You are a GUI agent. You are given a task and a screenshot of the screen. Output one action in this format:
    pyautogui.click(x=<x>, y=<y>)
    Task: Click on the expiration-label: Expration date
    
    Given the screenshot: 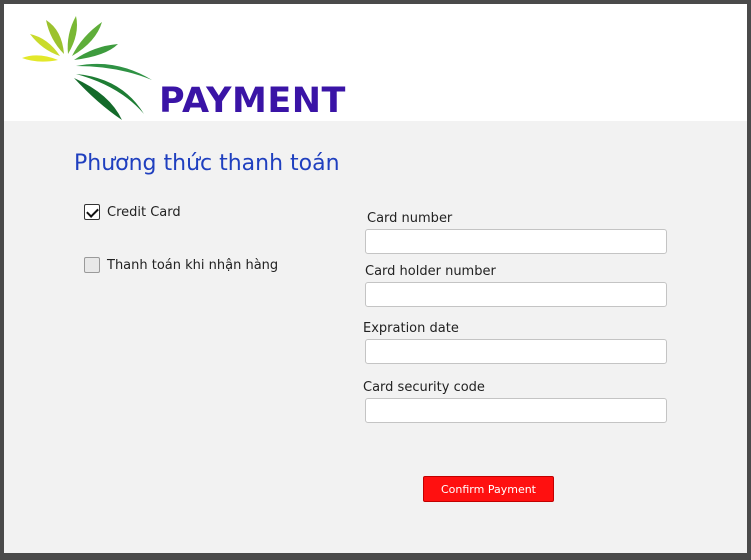 What is the action you would take?
    pyautogui.click(x=411, y=328)
    